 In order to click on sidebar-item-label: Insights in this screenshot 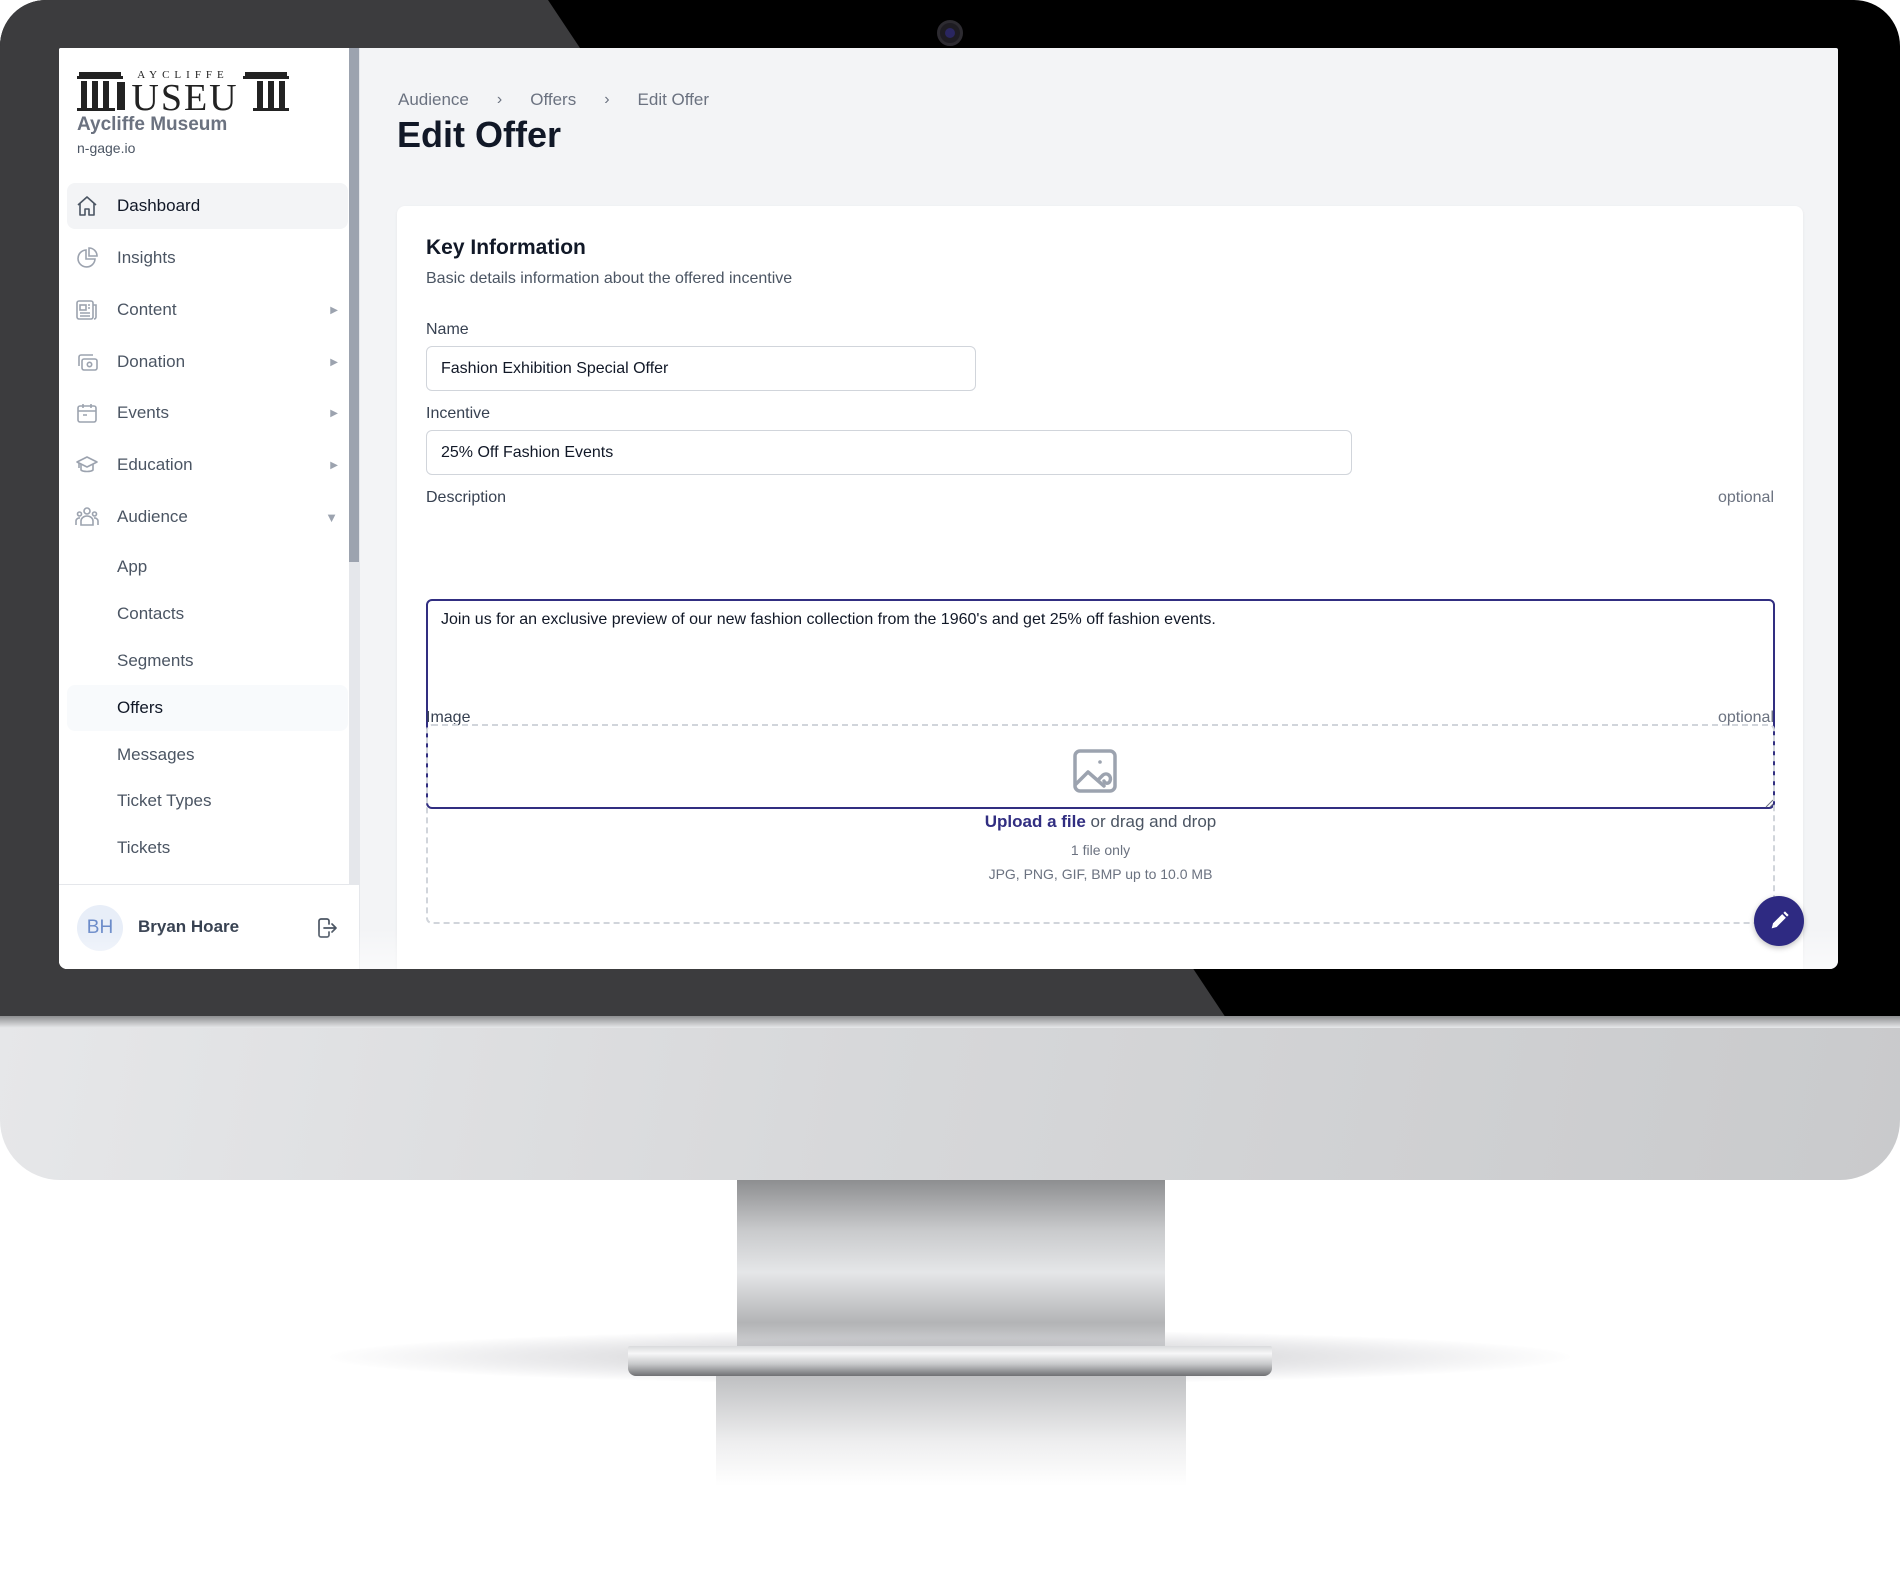, I will do `click(146, 257)`.